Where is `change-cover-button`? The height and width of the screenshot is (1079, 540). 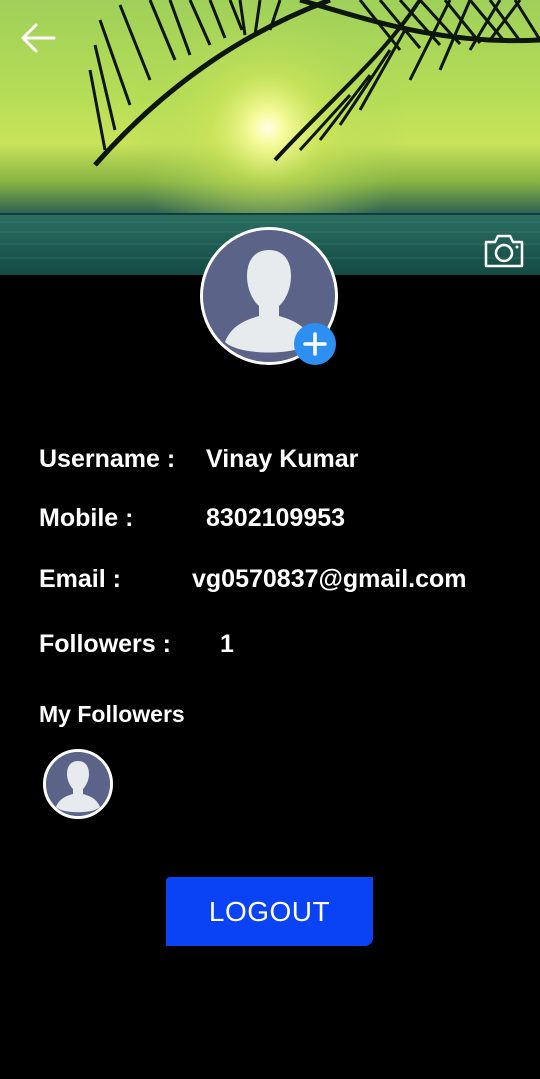
change-cover-button is located at coordinates (504, 251).